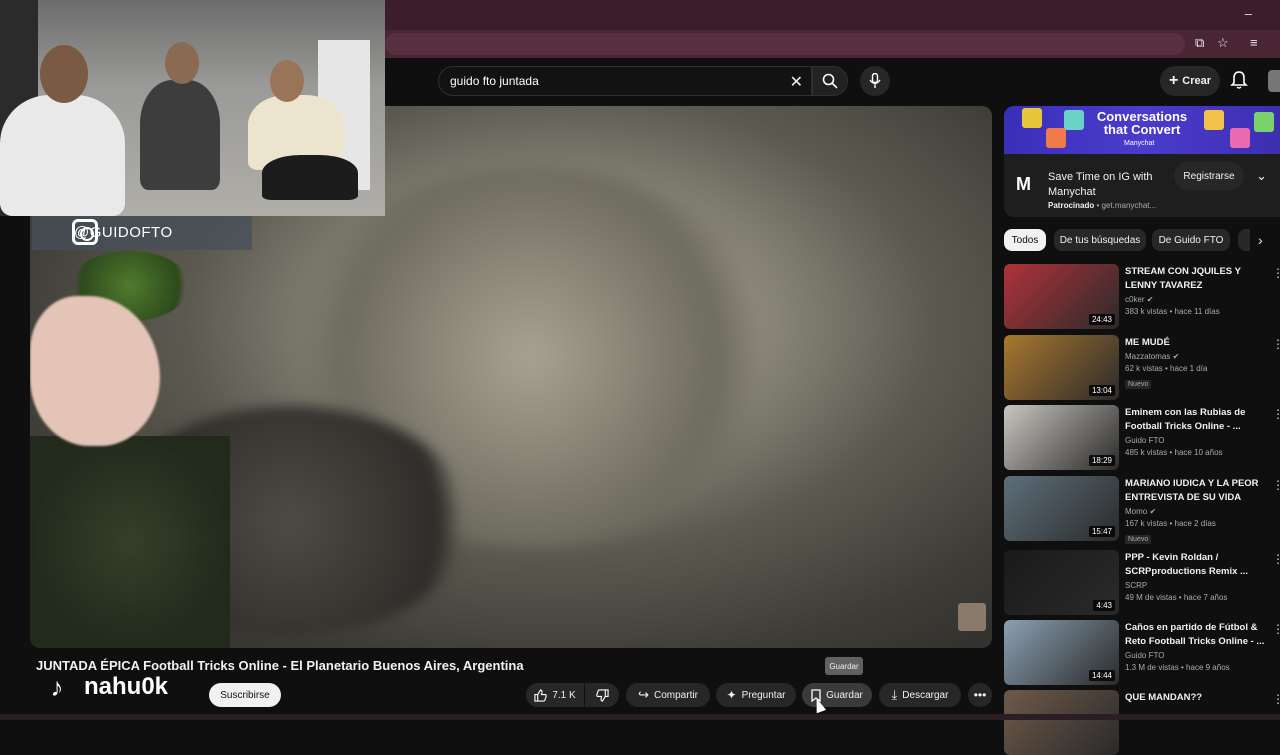 This screenshot has height=755, width=1280. I want to click on webcam-person-left, so click(62, 155).